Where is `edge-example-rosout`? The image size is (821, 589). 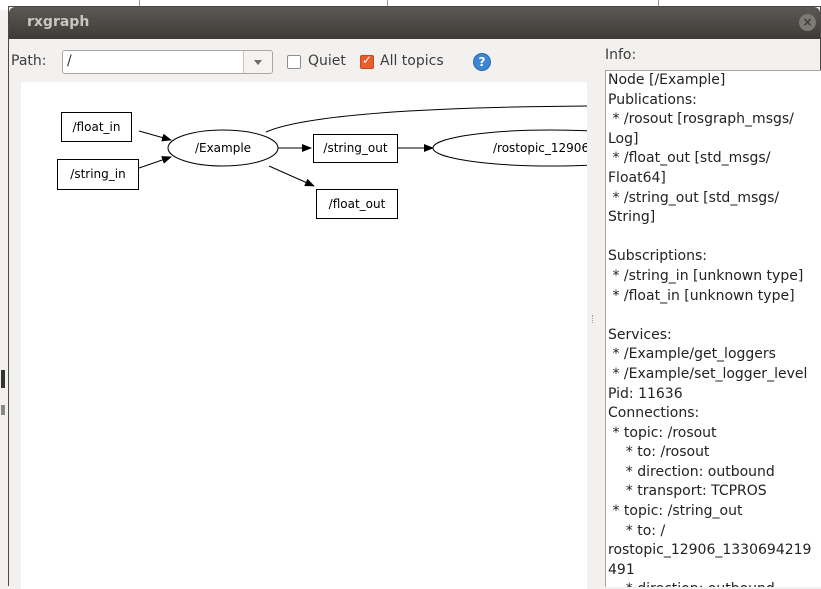 edge-example-rosout is located at coordinates (426, 119).